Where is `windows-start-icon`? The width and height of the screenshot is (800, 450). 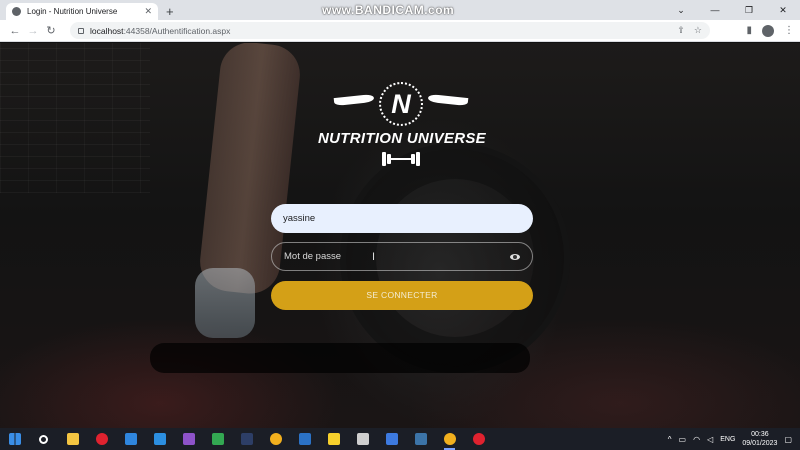 windows-start-icon is located at coordinates (14, 439).